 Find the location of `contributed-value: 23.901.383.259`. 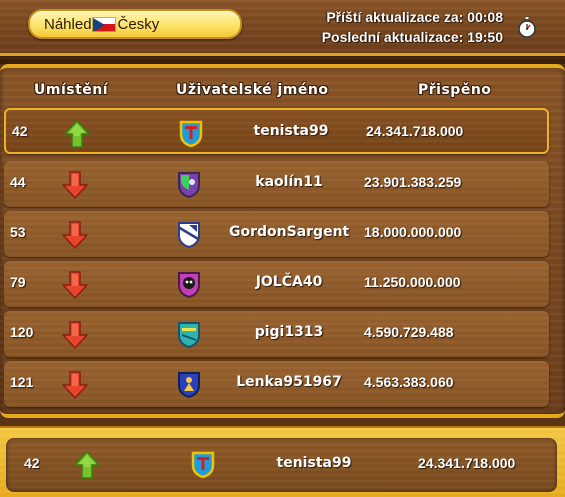

contributed-value: 23.901.383.259 is located at coordinates (413, 182).